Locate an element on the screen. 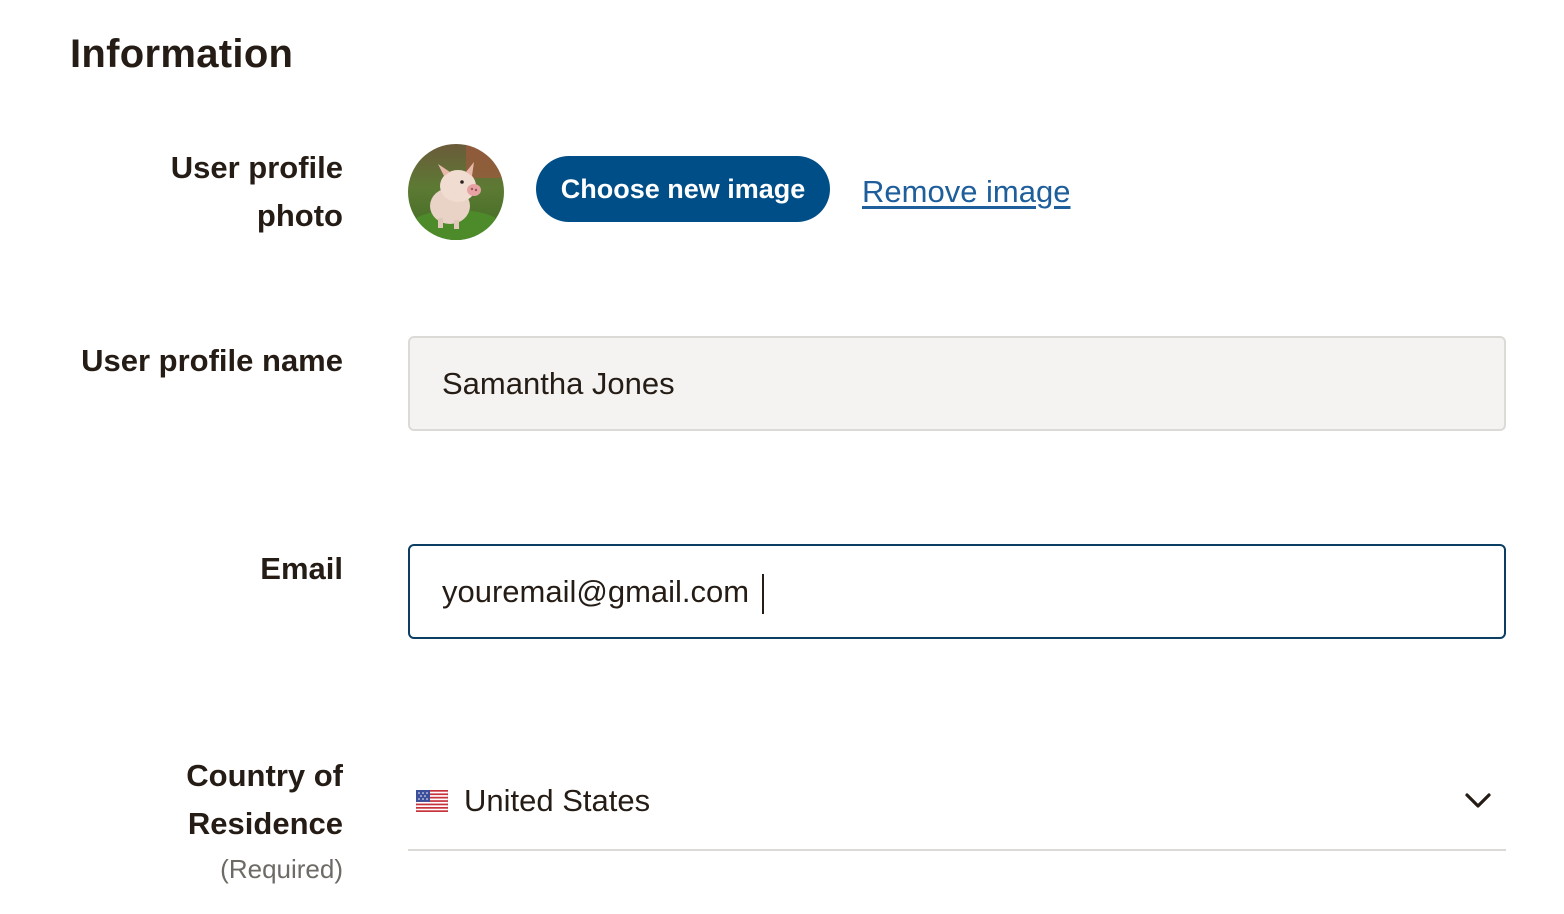 The image size is (1564, 914). remove-image-link: Remove image is located at coordinates (966, 192).